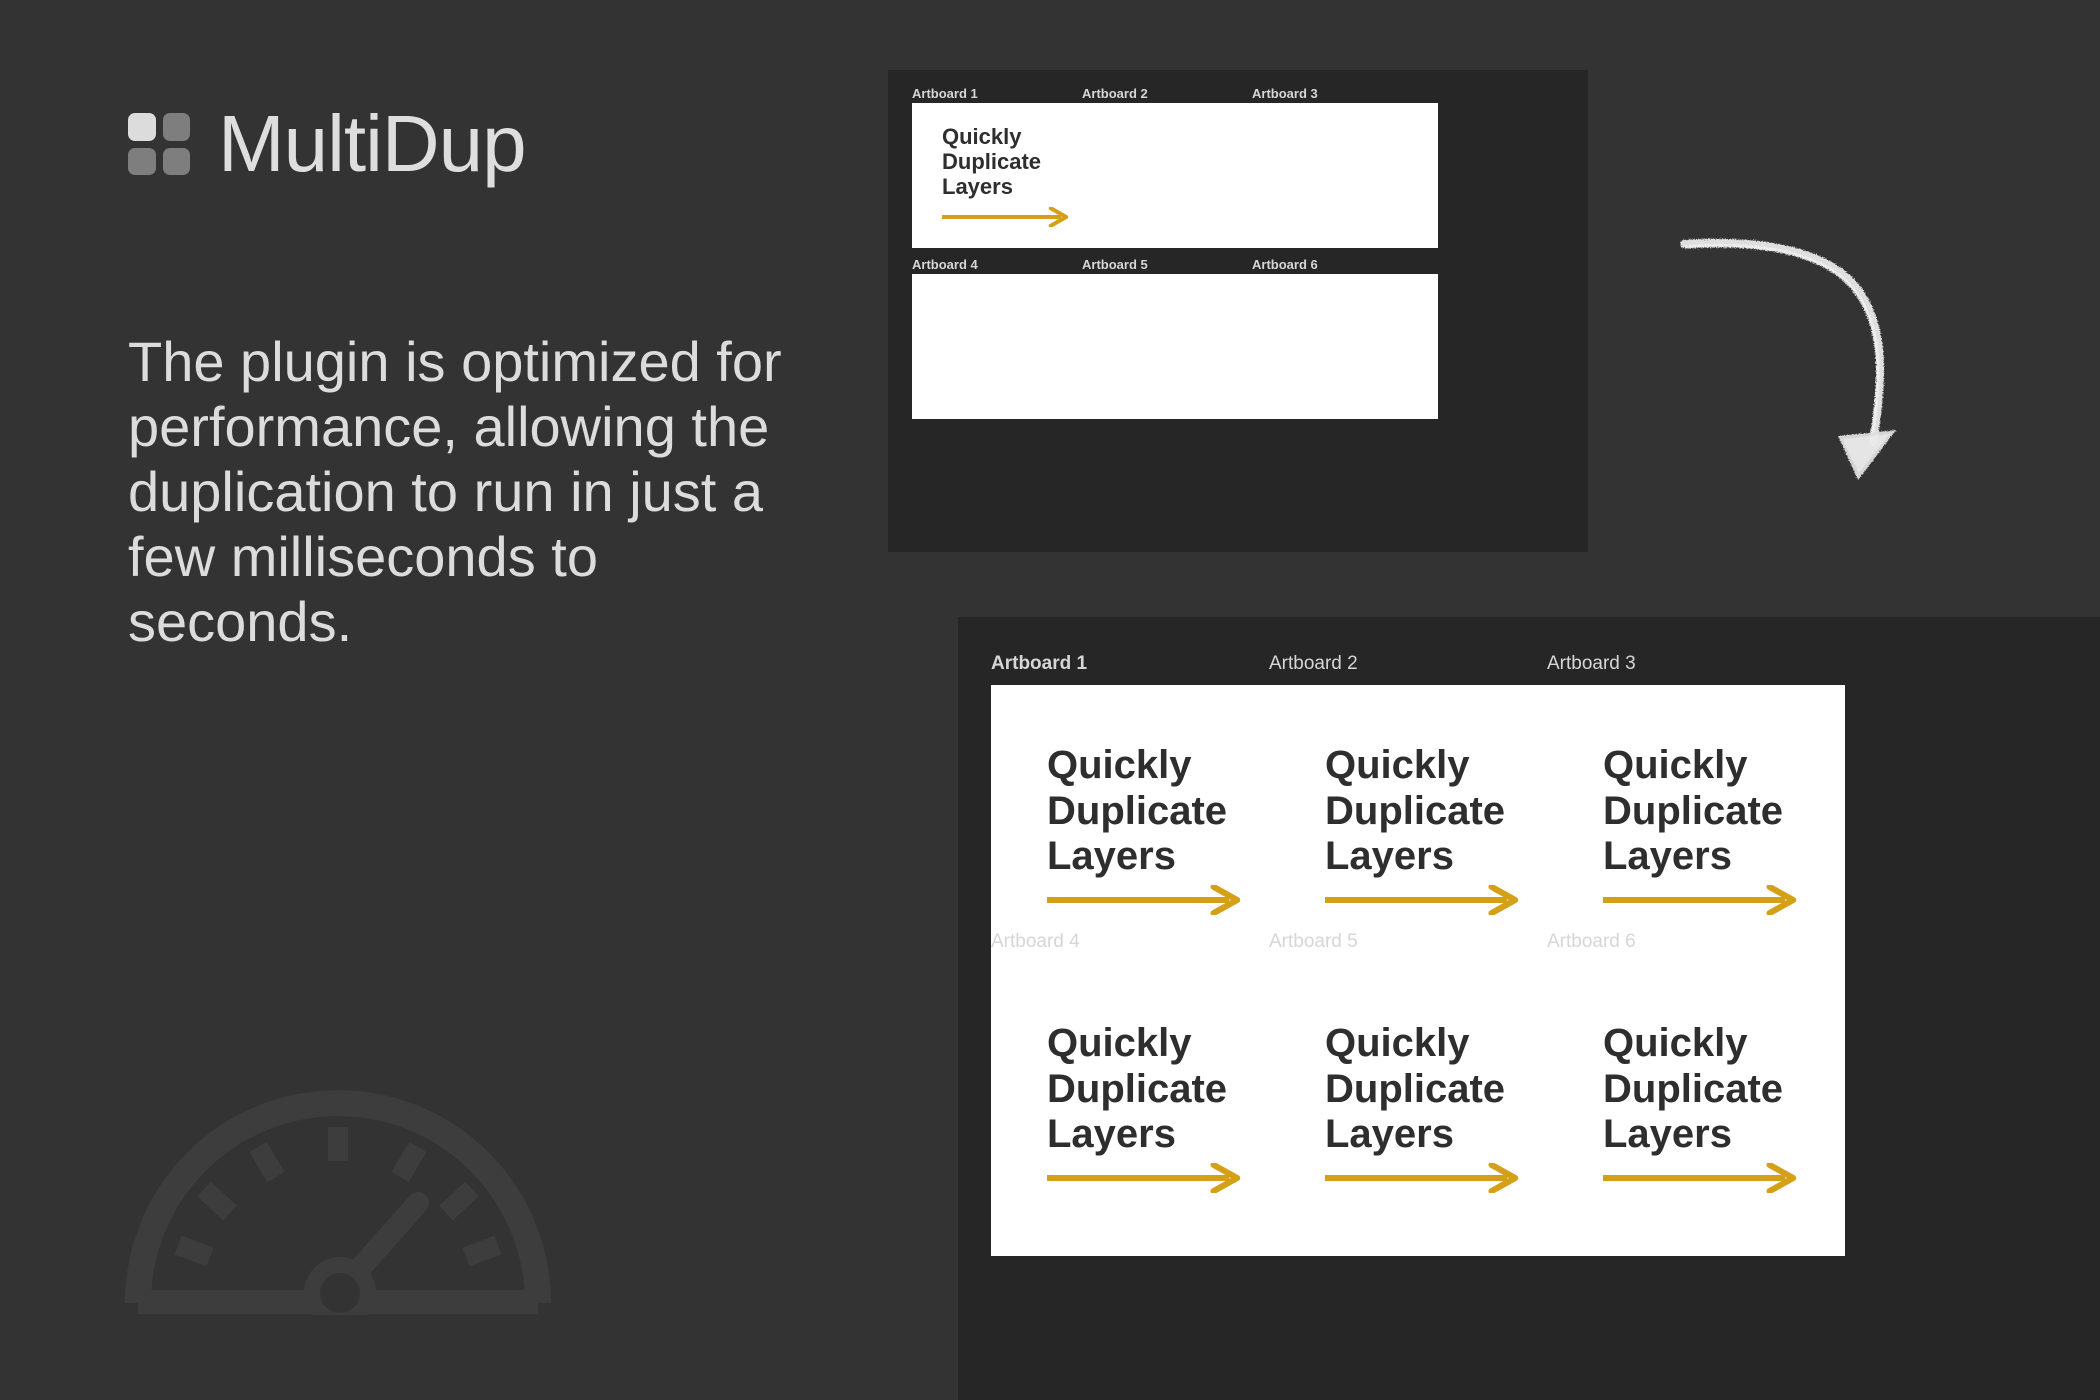  I want to click on artboard-cell: Artboard 2 Quickly Duplicate Layers, so click(1418, 815).